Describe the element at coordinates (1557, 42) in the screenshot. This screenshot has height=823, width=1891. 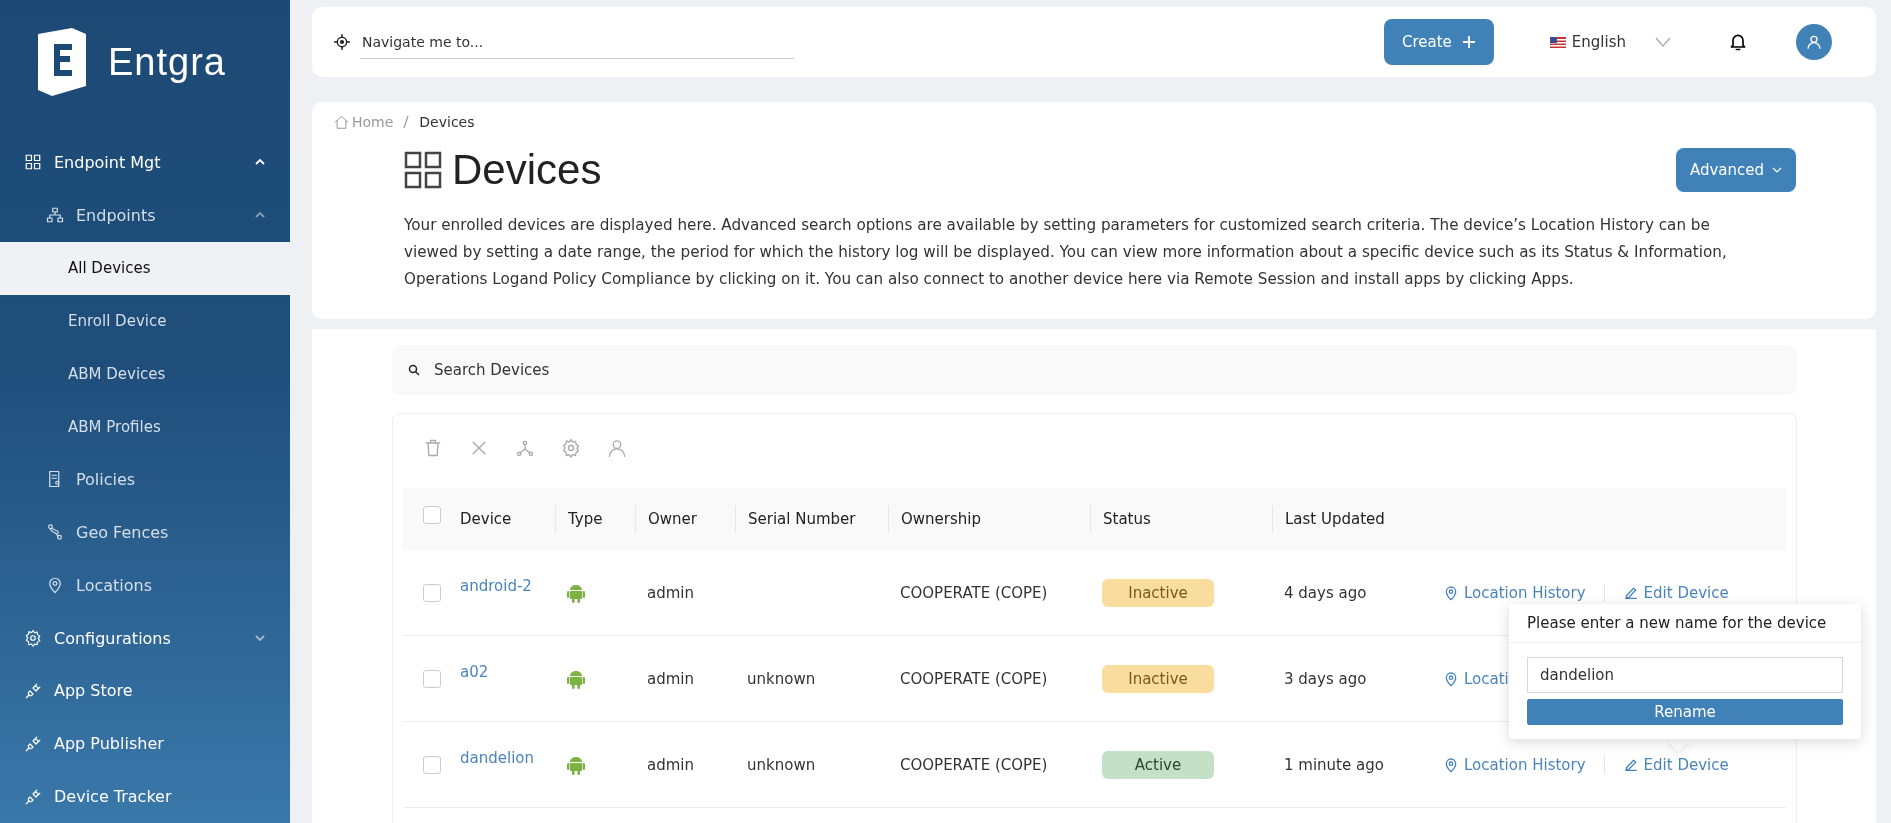
I see `flag-icon` at that location.